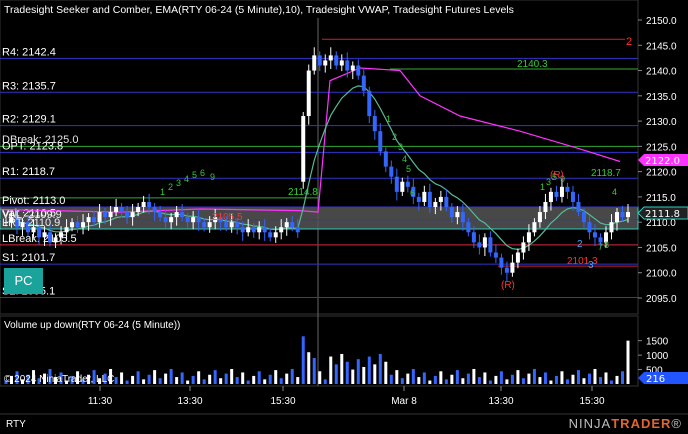  What do you see at coordinates (663, 378) in the screenshot?
I see `volume-badge: 216` at bounding box center [663, 378].